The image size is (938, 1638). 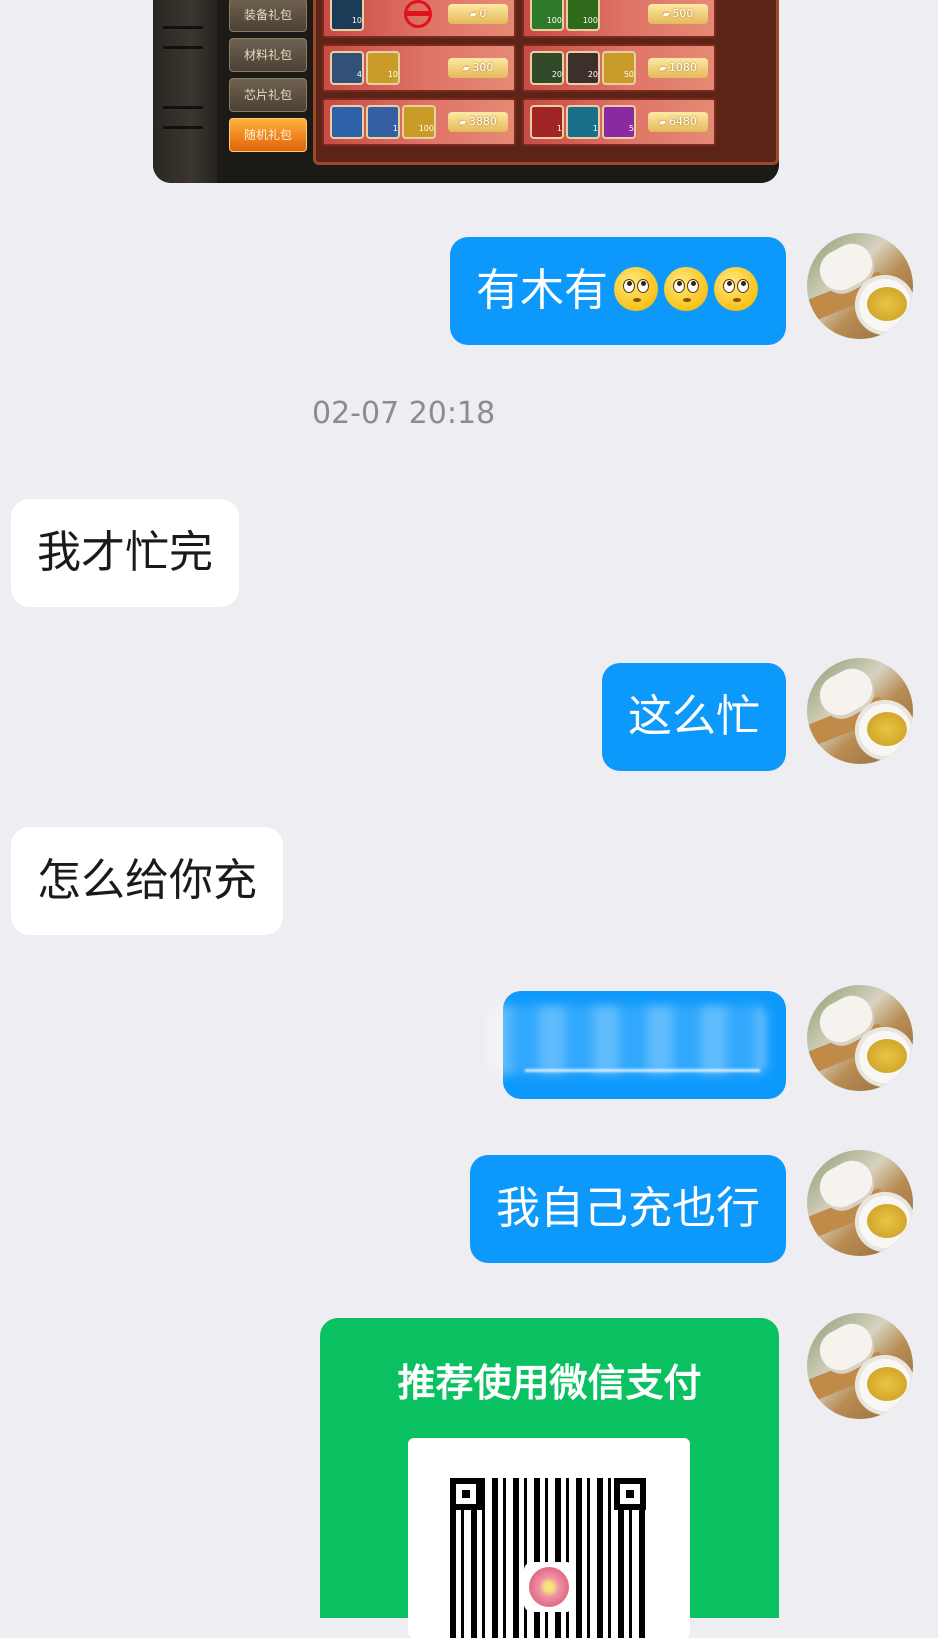 What do you see at coordinates (548, 1558) in the screenshot?
I see `qr-code-icon` at bounding box center [548, 1558].